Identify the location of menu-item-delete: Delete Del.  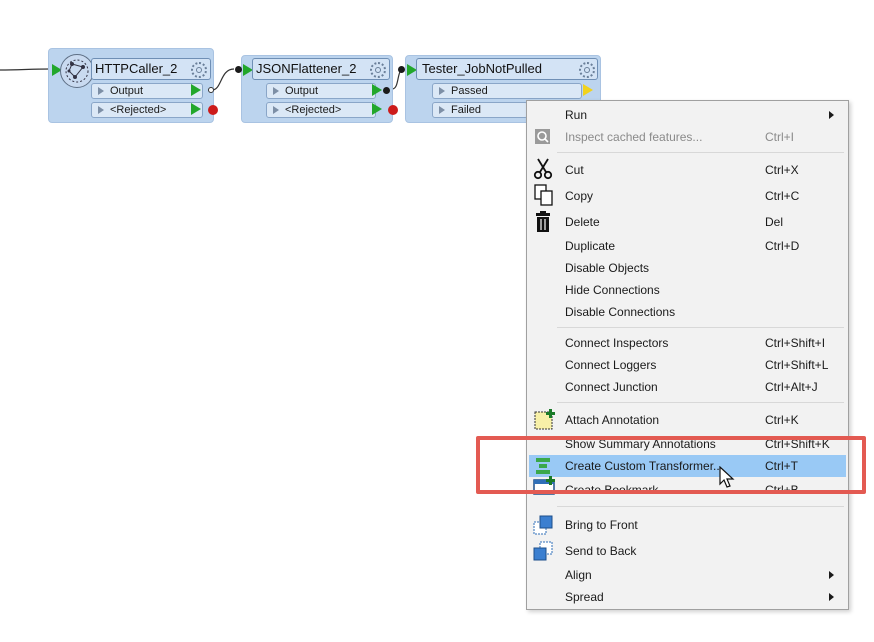
(687, 222).